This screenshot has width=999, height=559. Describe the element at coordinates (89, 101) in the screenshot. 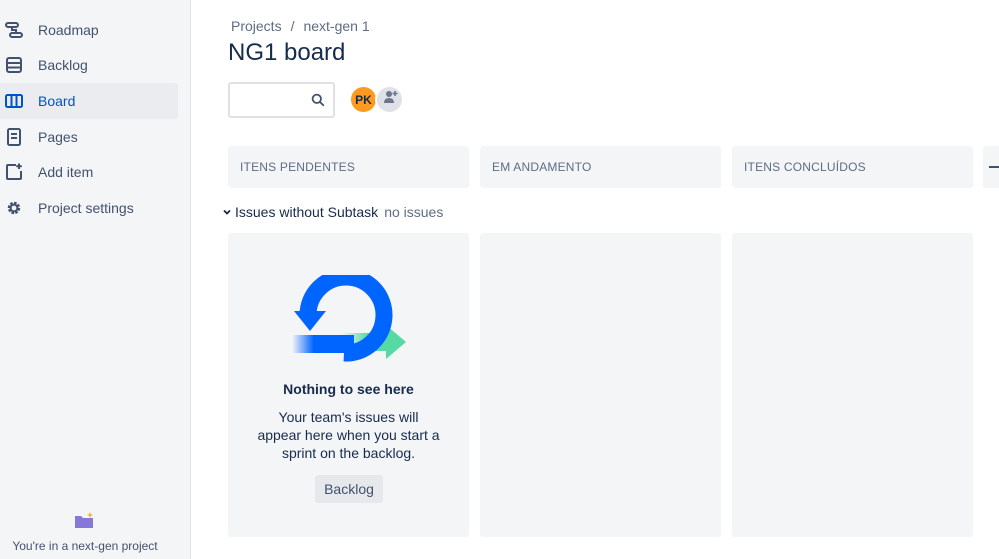

I see `sidebar-item-board: Board` at that location.